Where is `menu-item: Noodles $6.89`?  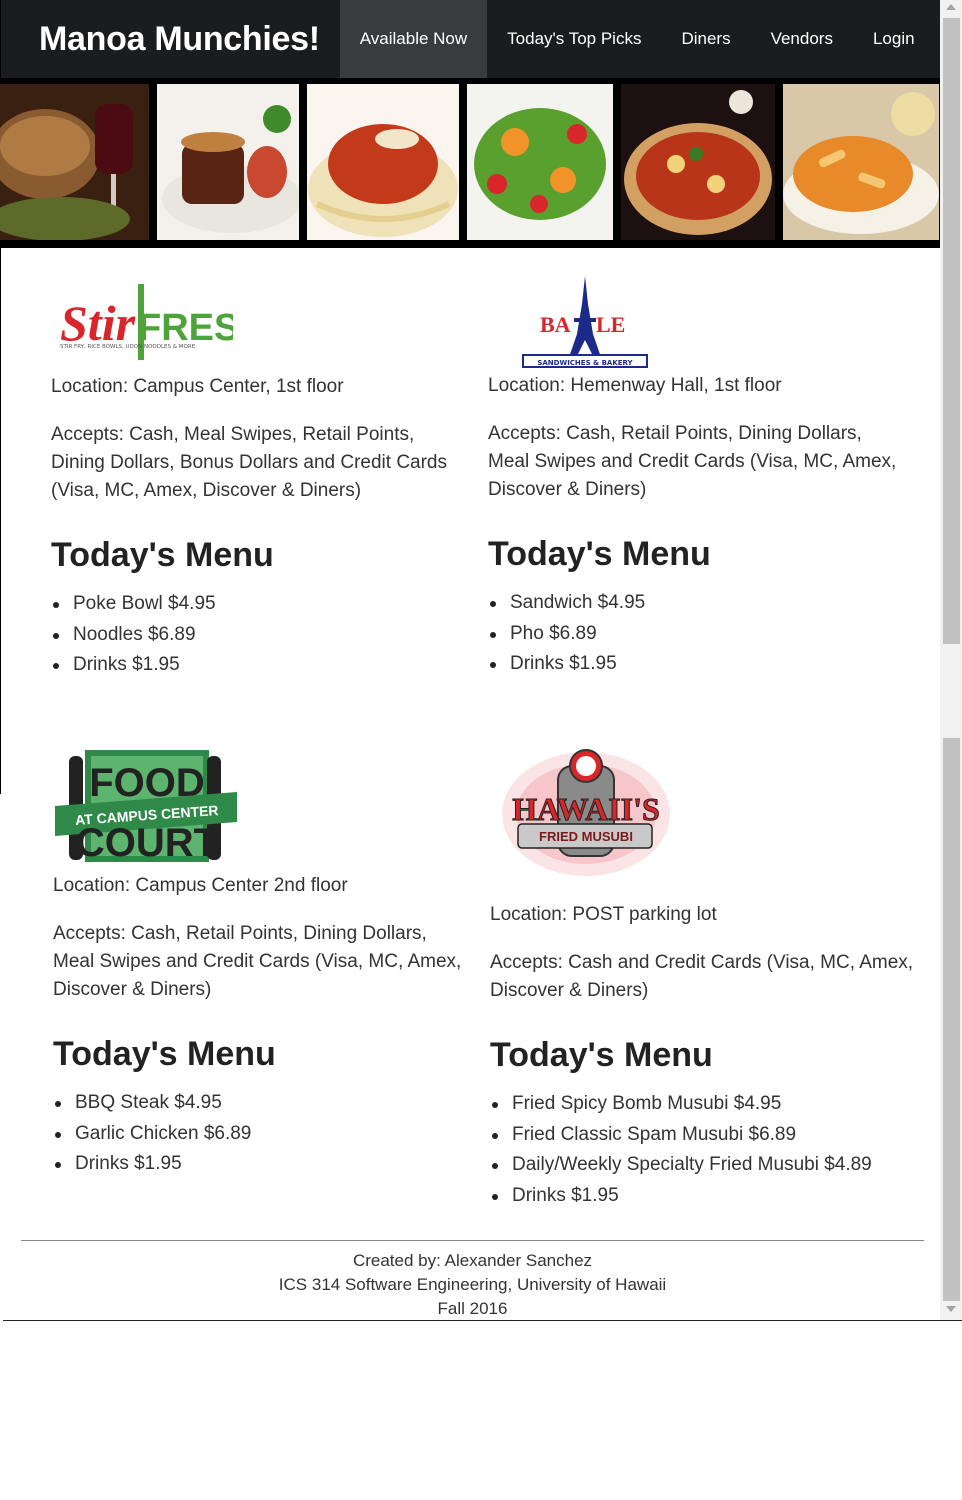 menu-item: Noodles $6.89 is located at coordinates (261, 635).